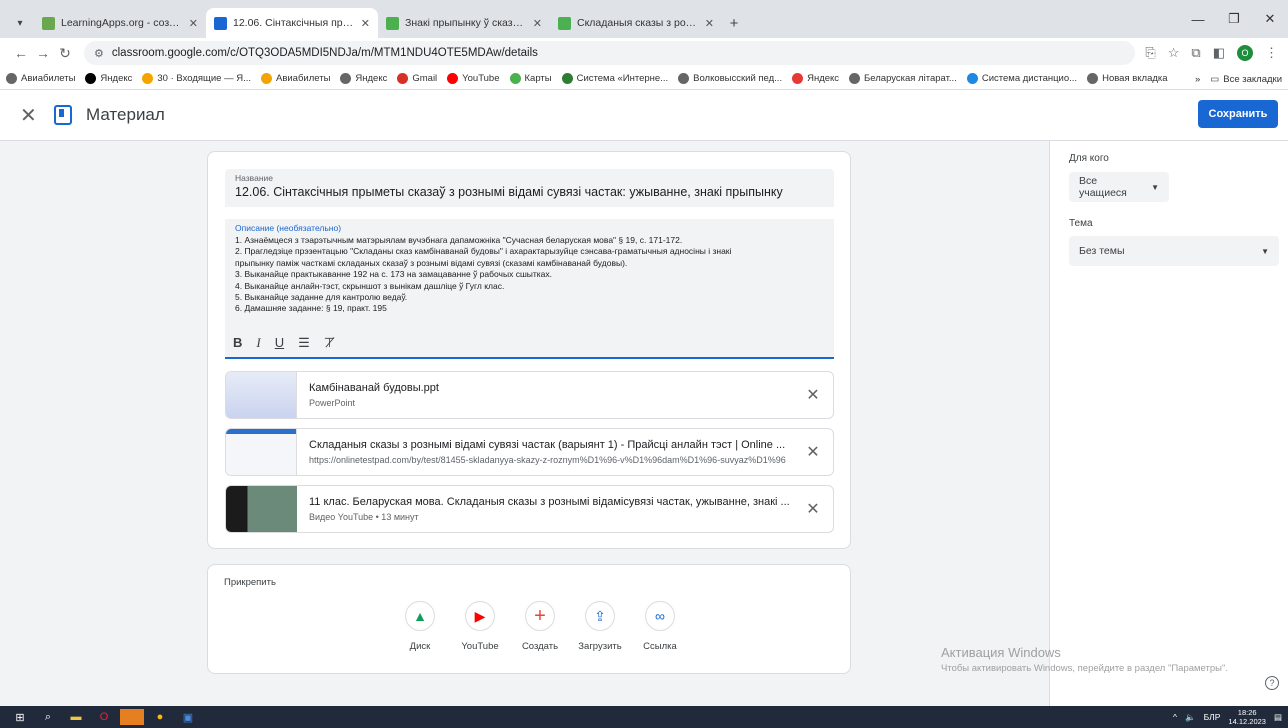  Describe the element at coordinates (530, 78) in the screenshot. I see `bookmark-item: Карты` at that location.